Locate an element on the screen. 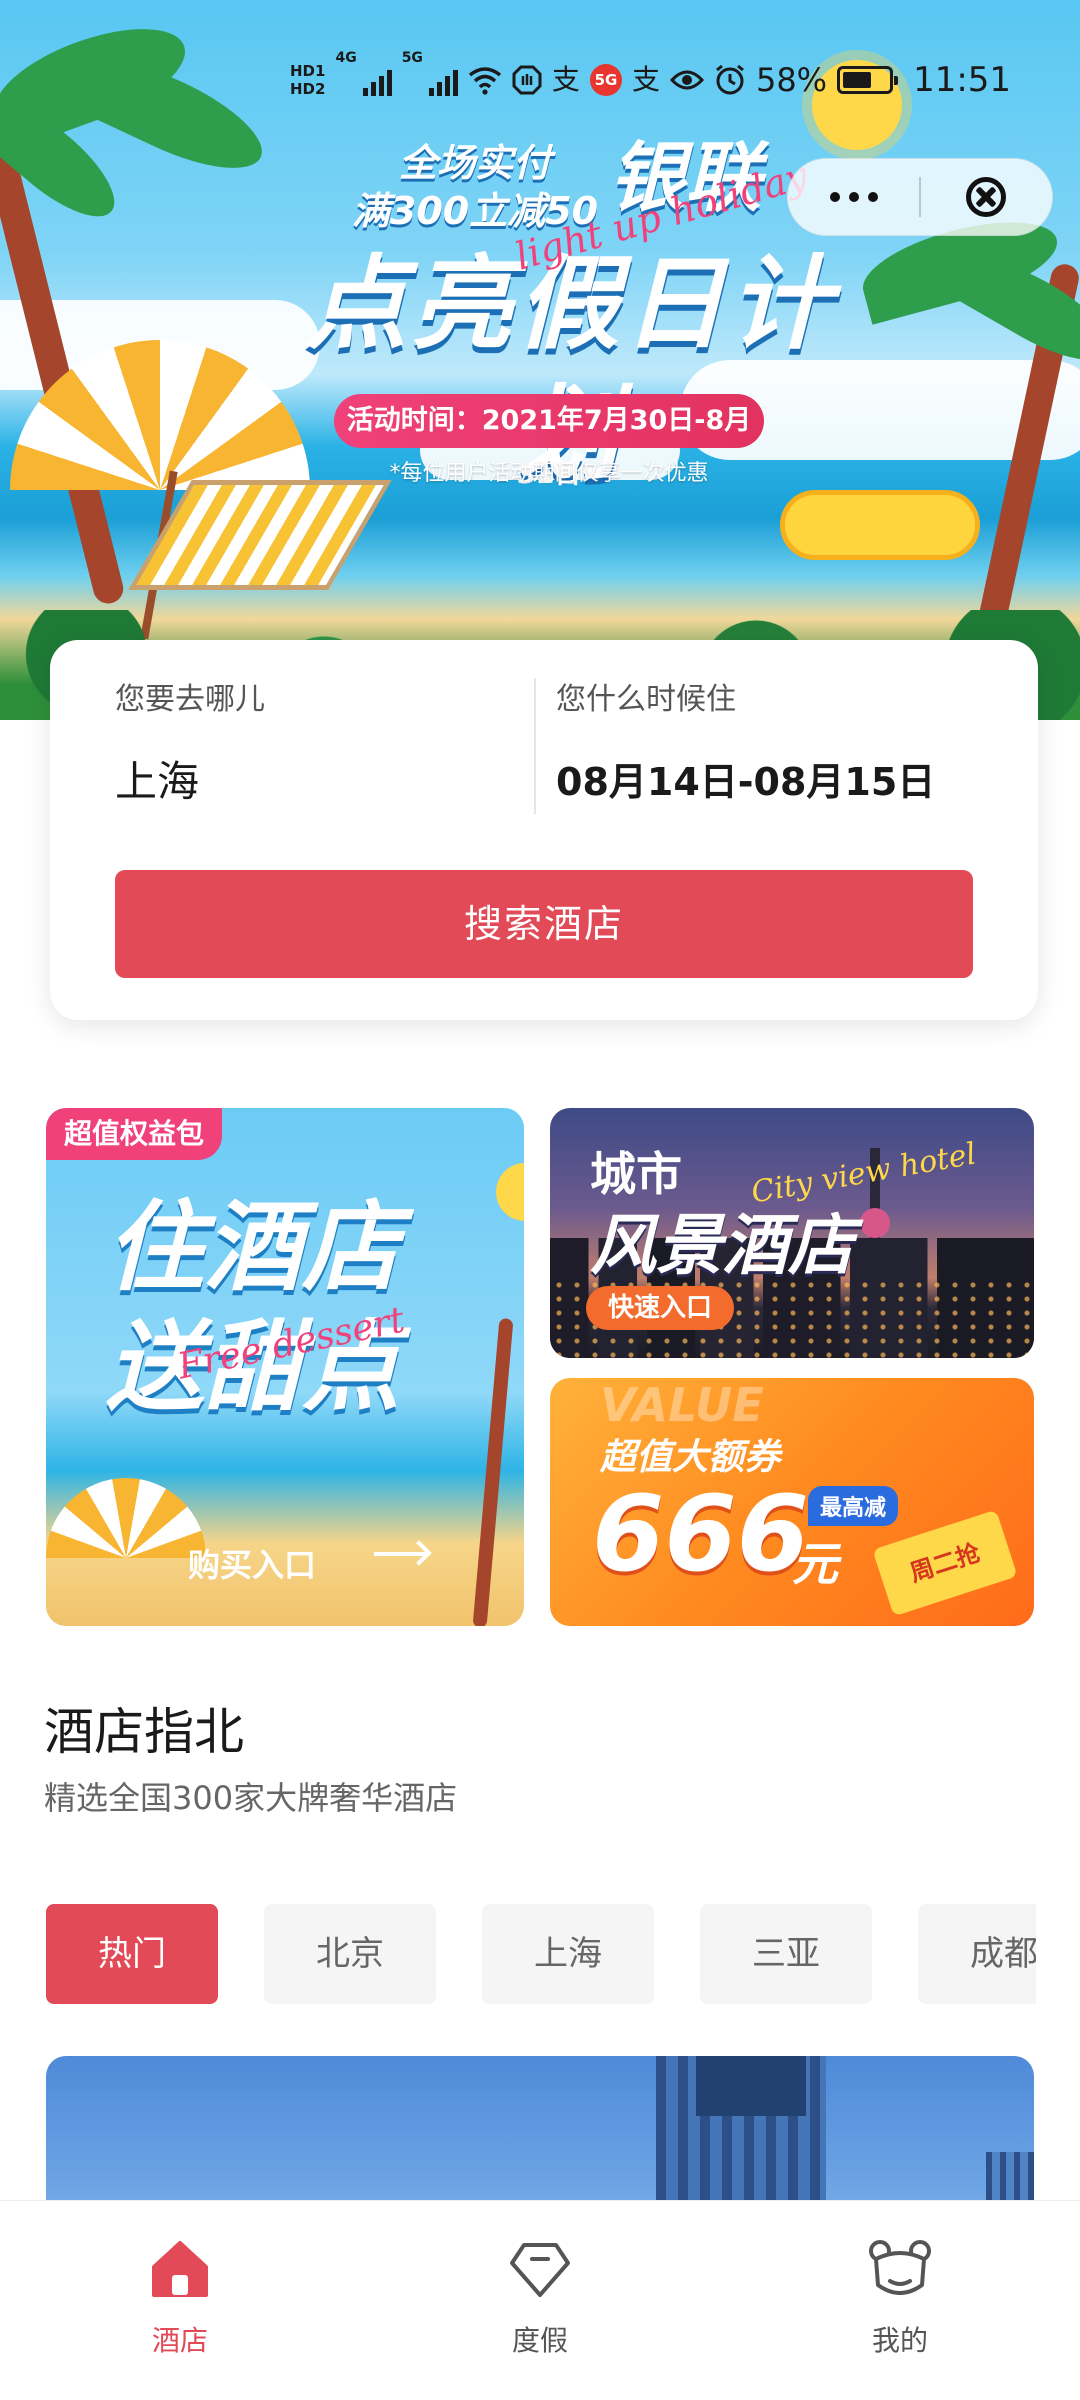 This screenshot has height=2400, width=1080. bottom-tab-bar: 酒店 度假 我的 is located at coordinates (540, 2300).